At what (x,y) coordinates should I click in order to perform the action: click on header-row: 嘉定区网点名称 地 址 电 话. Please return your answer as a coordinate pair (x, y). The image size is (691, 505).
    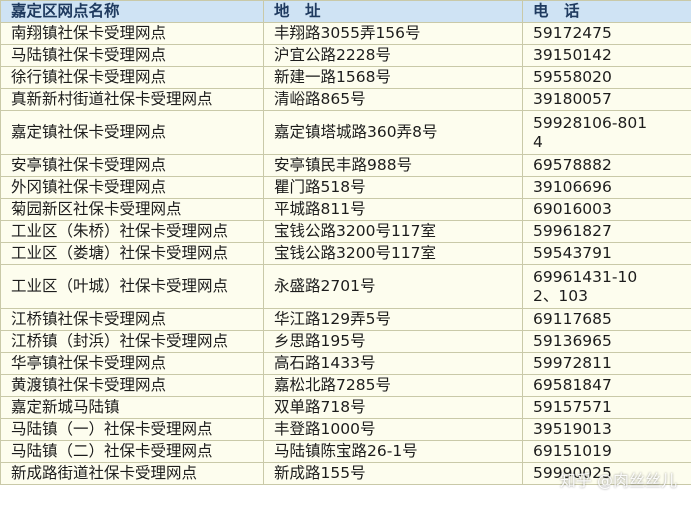
    Looking at the image, I should click on (345, 11).